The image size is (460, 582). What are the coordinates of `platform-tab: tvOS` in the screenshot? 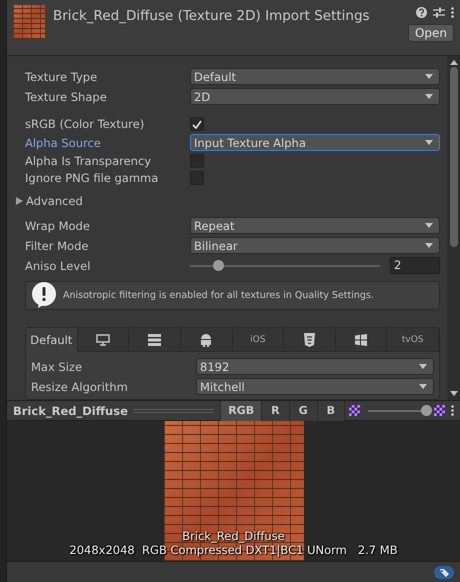 It's located at (413, 340).